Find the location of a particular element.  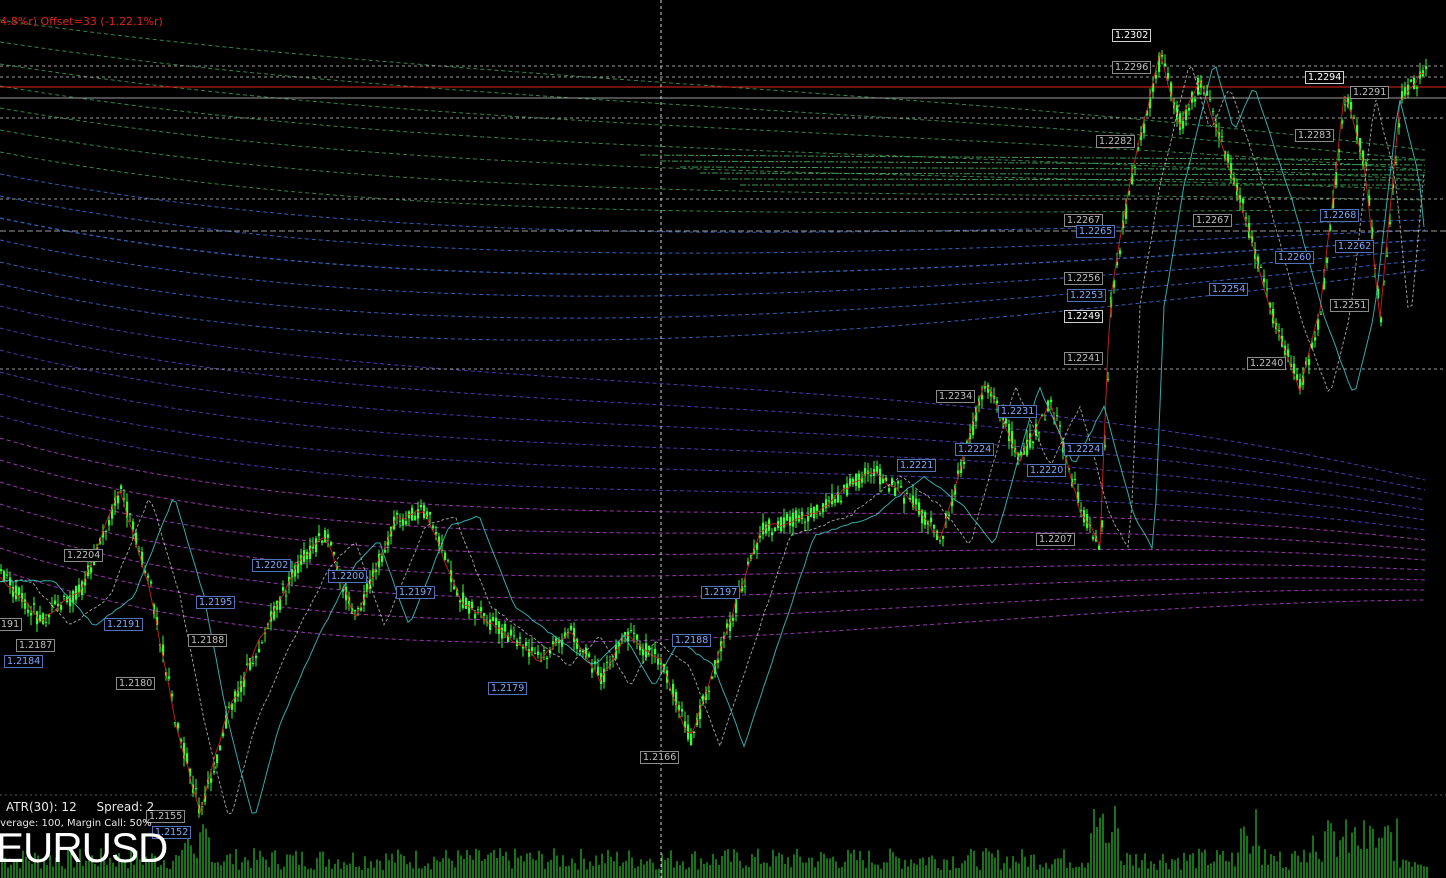

price-label: 1.2188 is located at coordinates (692, 640).